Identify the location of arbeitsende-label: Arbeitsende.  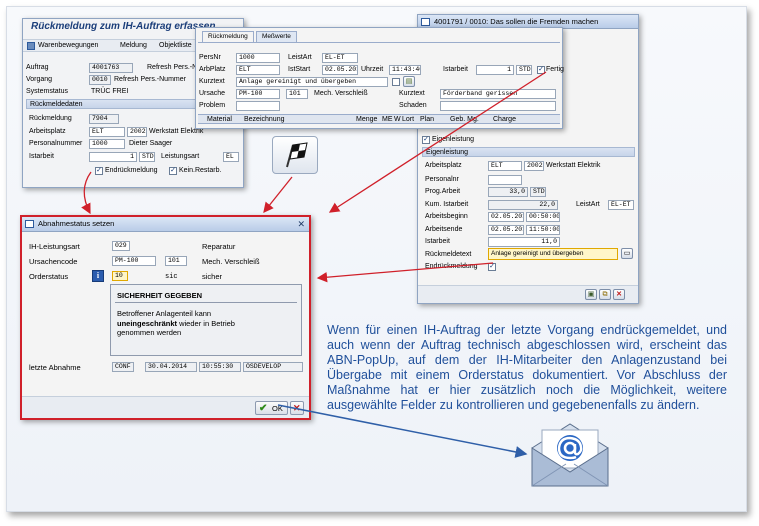
(444, 229).